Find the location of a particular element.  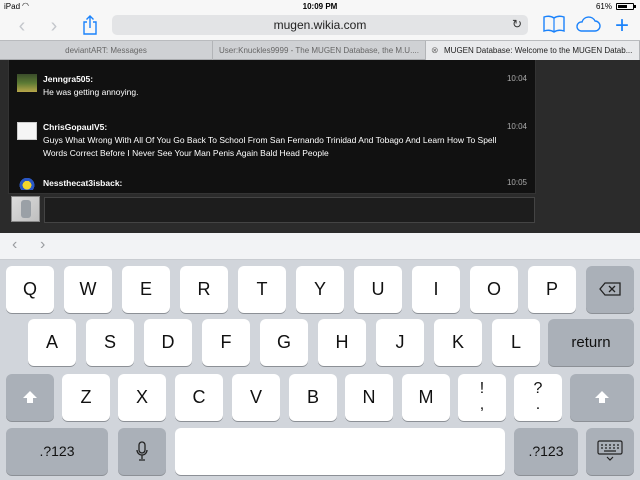

key-r: R is located at coordinates (204, 289).